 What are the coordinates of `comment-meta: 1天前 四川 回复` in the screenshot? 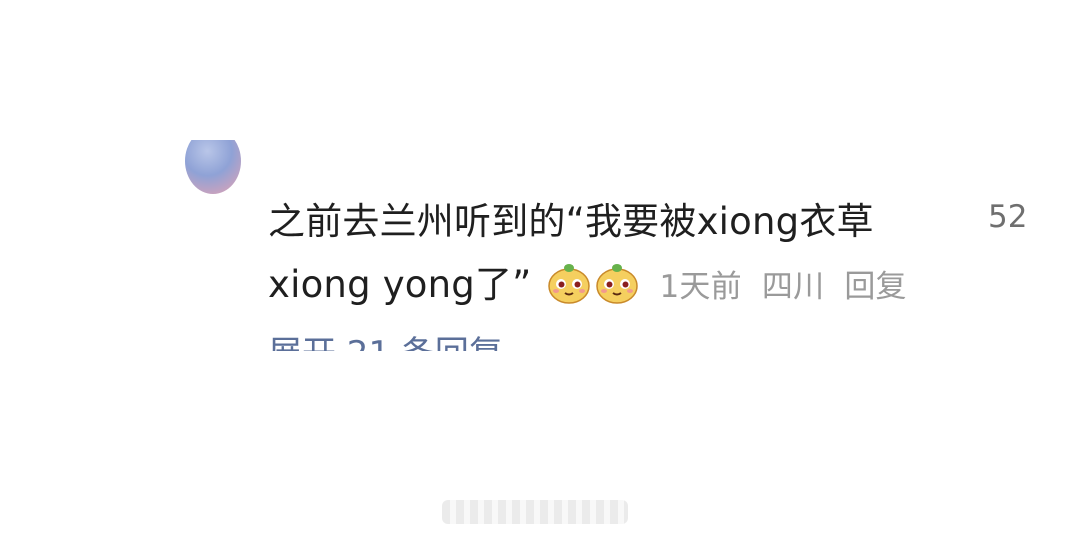 It's located at (788, 287).